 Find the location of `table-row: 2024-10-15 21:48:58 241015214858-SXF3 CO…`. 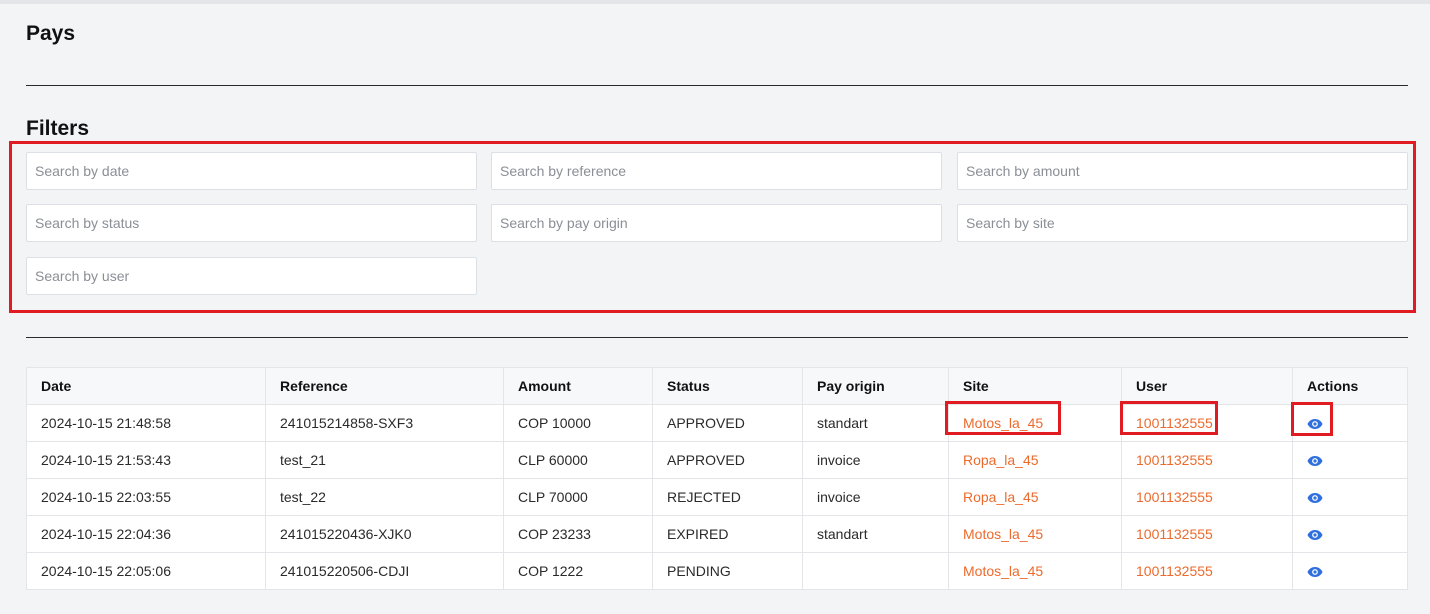

table-row: 2024-10-15 21:48:58 241015214858-SXF3 CO… is located at coordinates (717, 421).